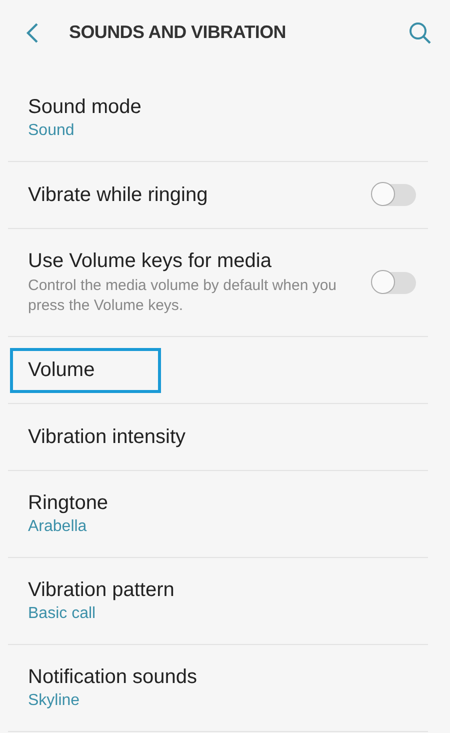 The width and height of the screenshot is (450, 733). What do you see at coordinates (58, 527) in the screenshot?
I see `item-value: Arabella` at bounding box center [58, 527].